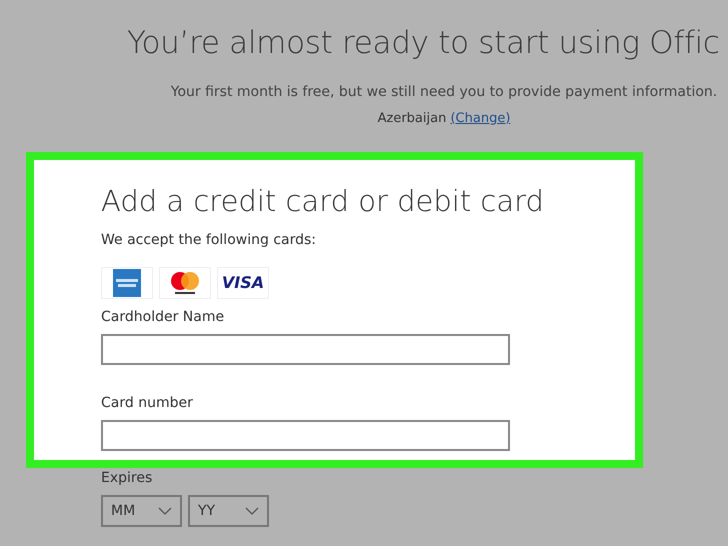  What do you see at coordinates (207, 511) in the screenshot?
I see `select-placeholder: YY` at bounding box center [207, 511].